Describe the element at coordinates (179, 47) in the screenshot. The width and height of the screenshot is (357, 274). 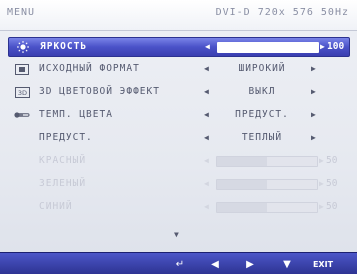
I see `menu-item-1: ЯРКОСТЬ ◀ ▶ 100` at that location.